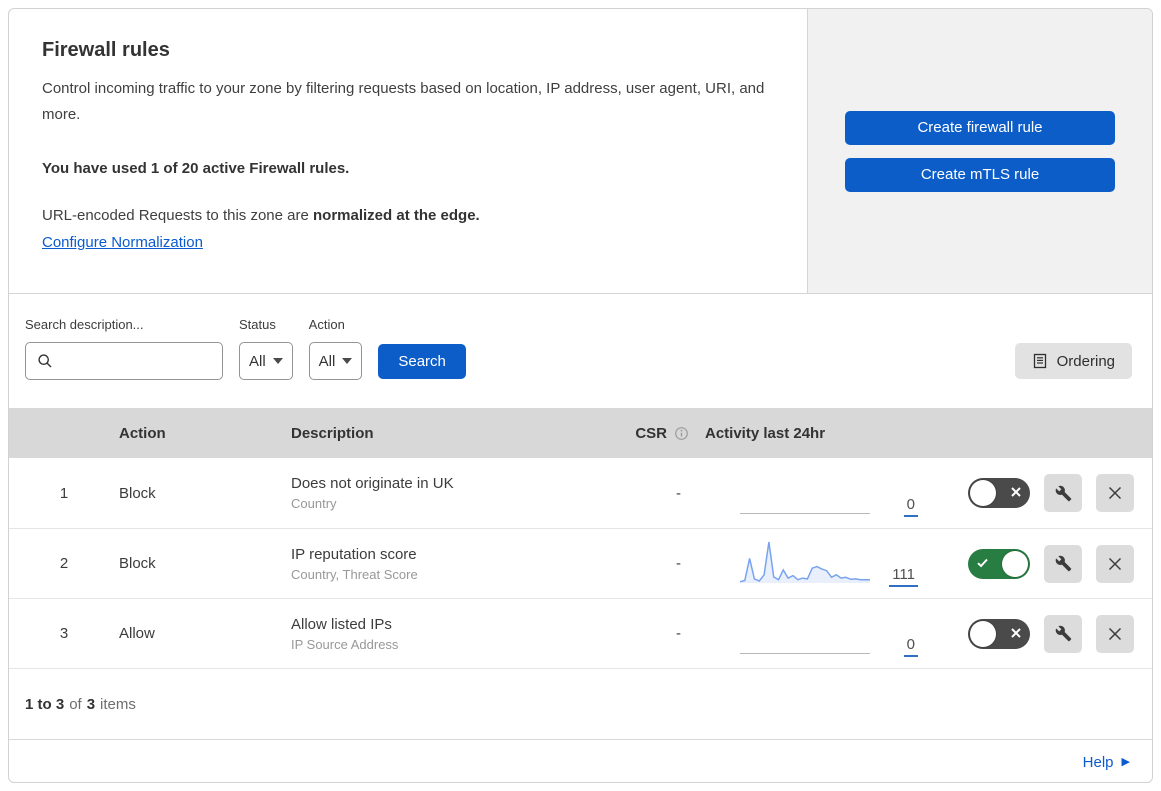 The width and height of the screenshot is (1161, 791). Describe the element at coordinates (137, 633) in the screenshot. I see `rule-action: Allow` at that location.